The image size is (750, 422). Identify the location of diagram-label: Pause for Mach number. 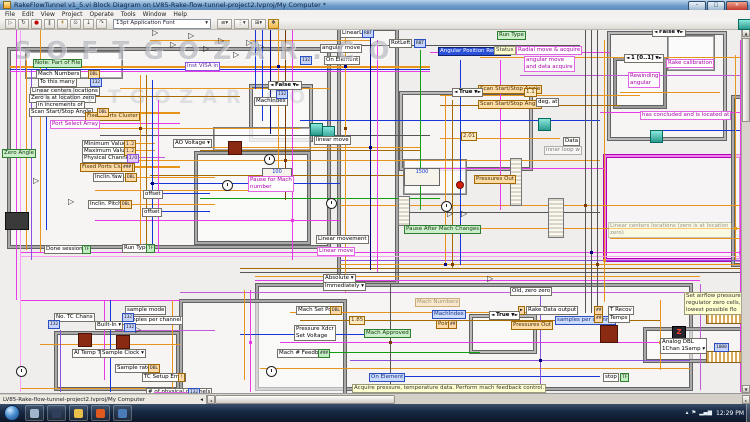
(271, 184).